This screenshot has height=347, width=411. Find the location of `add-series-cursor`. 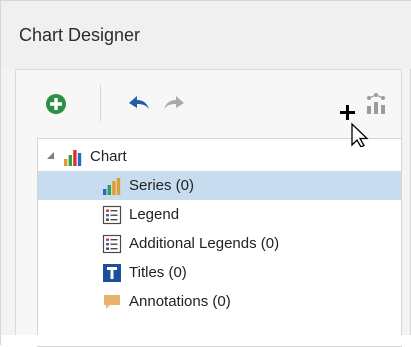

add-series-cursor is located at coordinates (355, 125).